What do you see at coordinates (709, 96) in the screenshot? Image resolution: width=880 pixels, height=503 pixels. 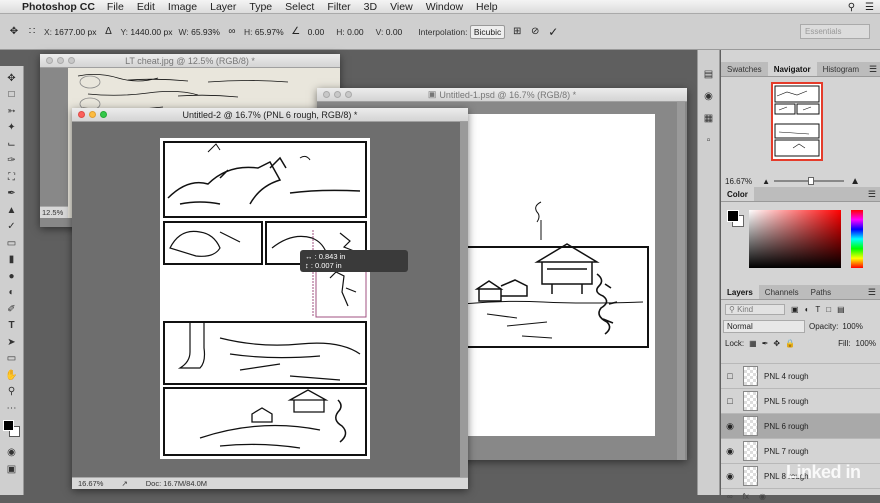 I see `adjustments-panel-icon: ◉` at bounding box center [709, 96].